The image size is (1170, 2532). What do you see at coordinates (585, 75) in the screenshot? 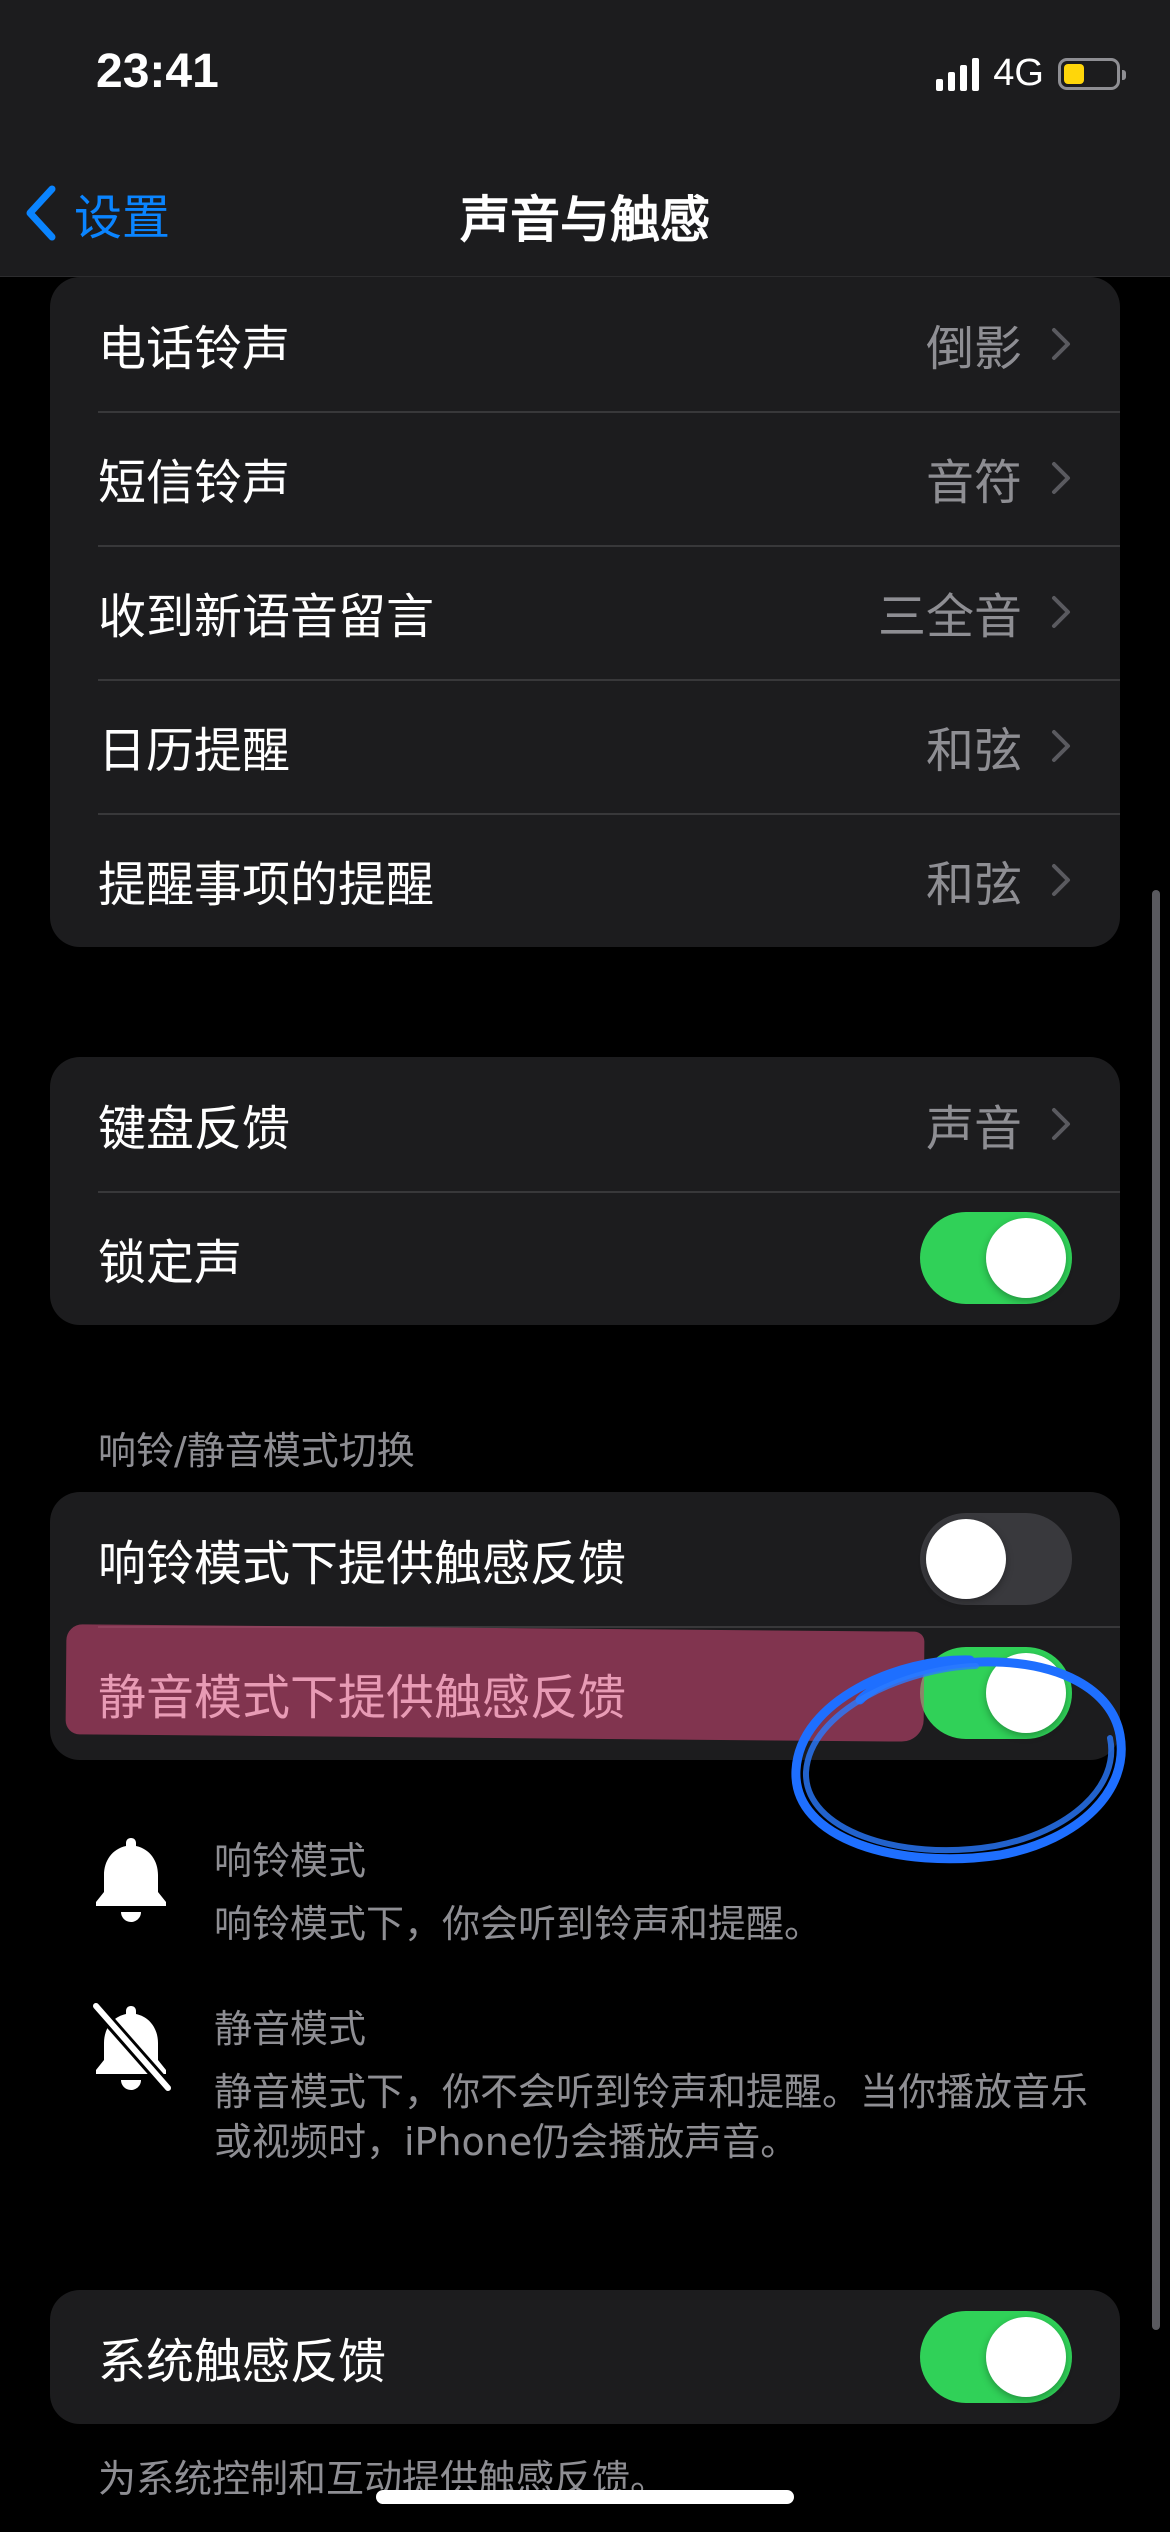
I see `status-bar: 23:41 4G` at bounding box center [585, 75].